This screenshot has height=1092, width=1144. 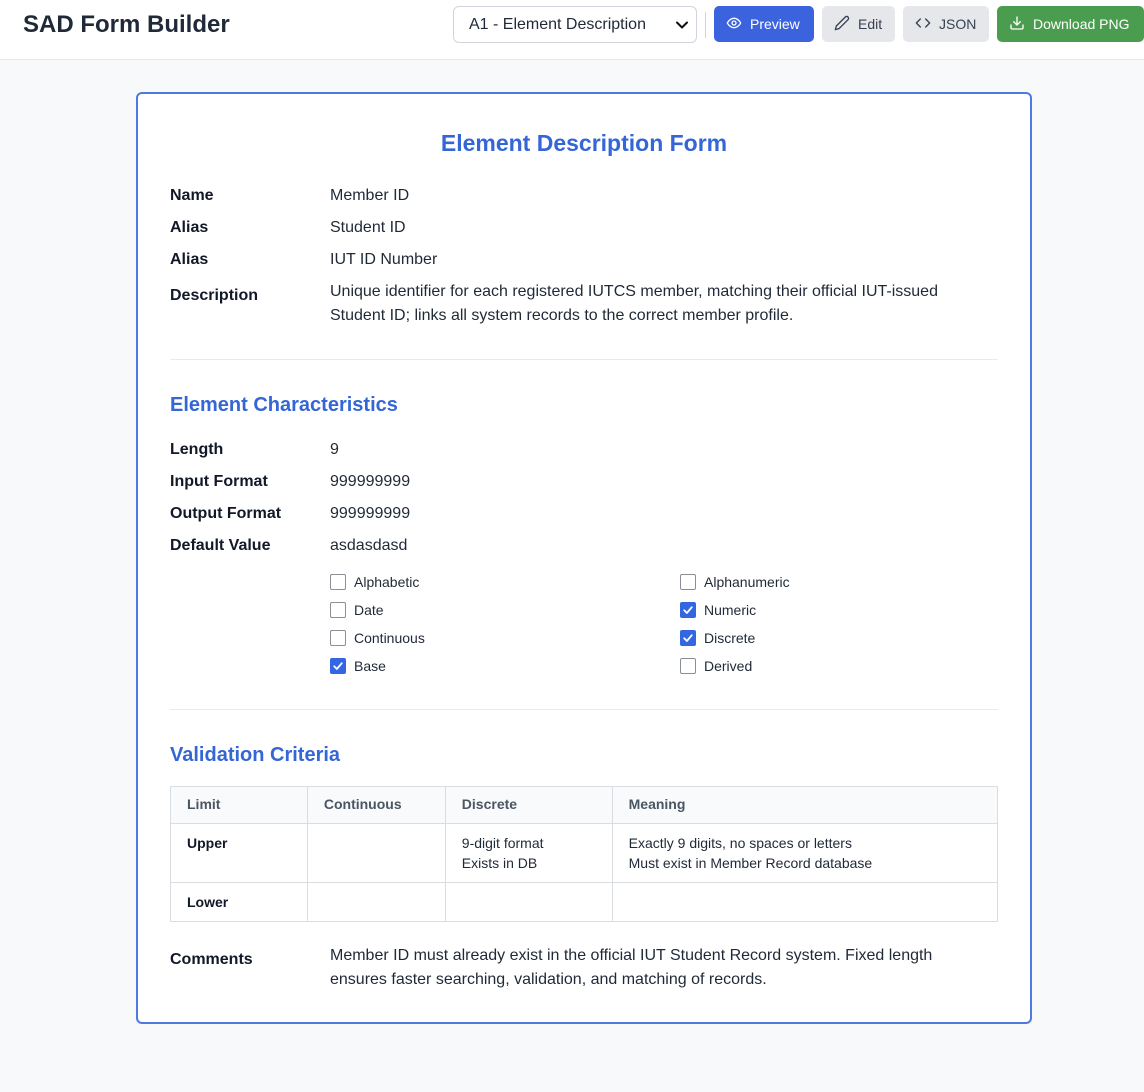 I want to click on table-cell-discrete: 9-digit format Exists in DB, so click(x=528, y=853).